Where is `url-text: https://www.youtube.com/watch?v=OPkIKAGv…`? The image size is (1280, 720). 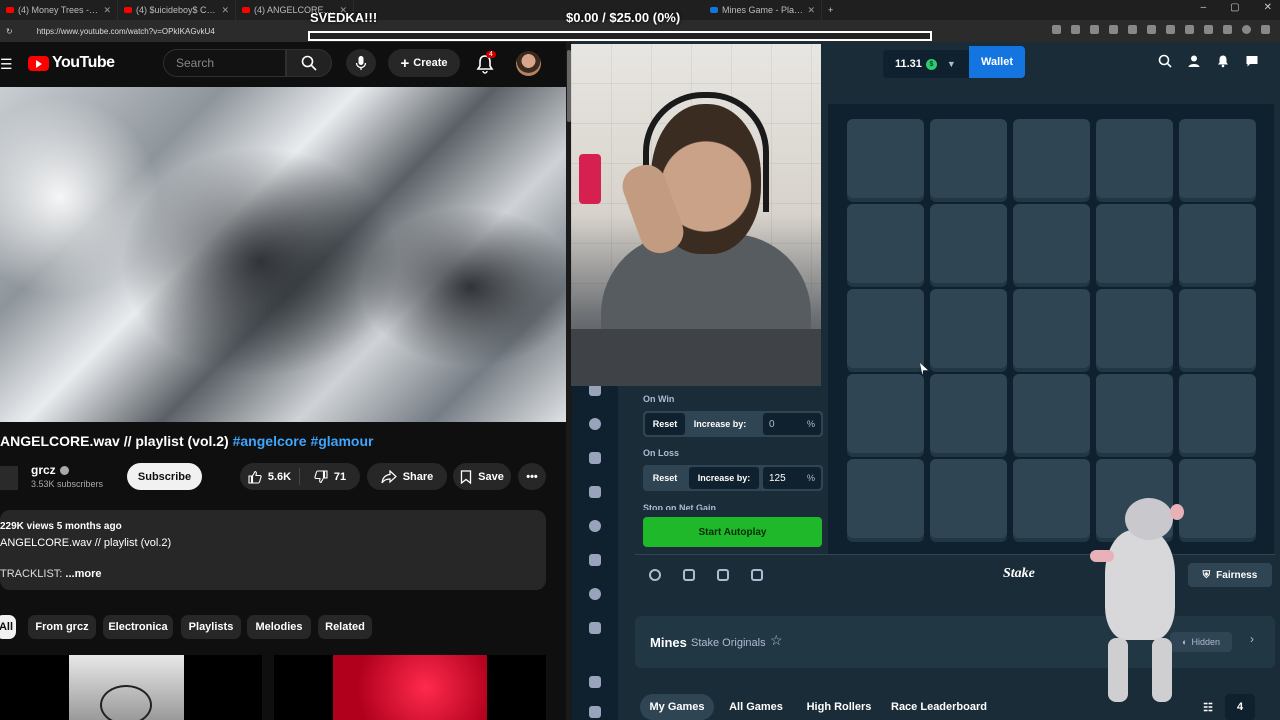 url-text: https://www.youtube.com/watch?v=OPkIKAGv… is located at coordinates (126, 31).